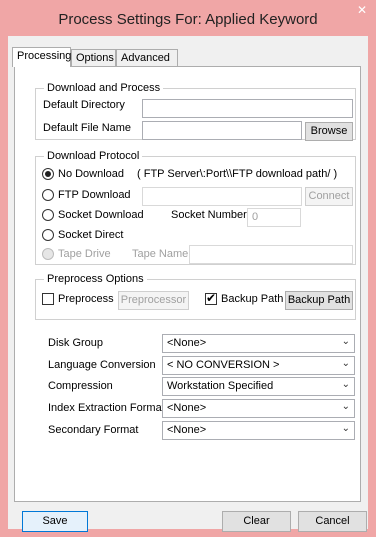 Image resolution: width=376 pixels, height=537 pixels. Describe the element at coordinates (237, 174) in the screenshot. I see `ftp-path-hint: ( FTP Server\:Port\\FTP download path/ )` at that location.